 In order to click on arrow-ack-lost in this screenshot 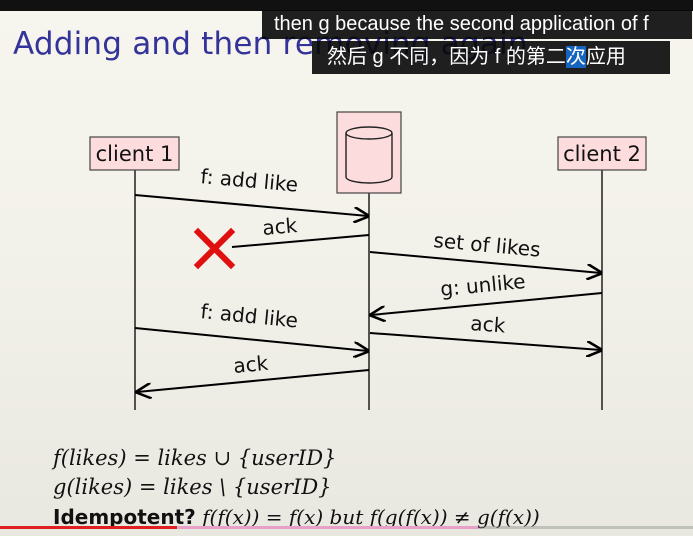, I will do `click(300, 241)`.